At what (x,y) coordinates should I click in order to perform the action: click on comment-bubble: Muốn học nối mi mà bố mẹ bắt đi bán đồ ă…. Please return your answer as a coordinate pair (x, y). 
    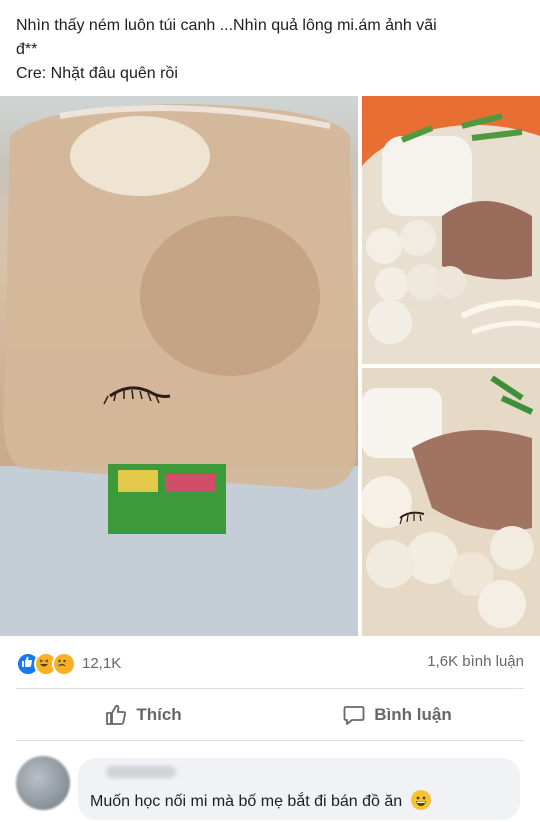
    Looking at the image, I should click on (299, 789).